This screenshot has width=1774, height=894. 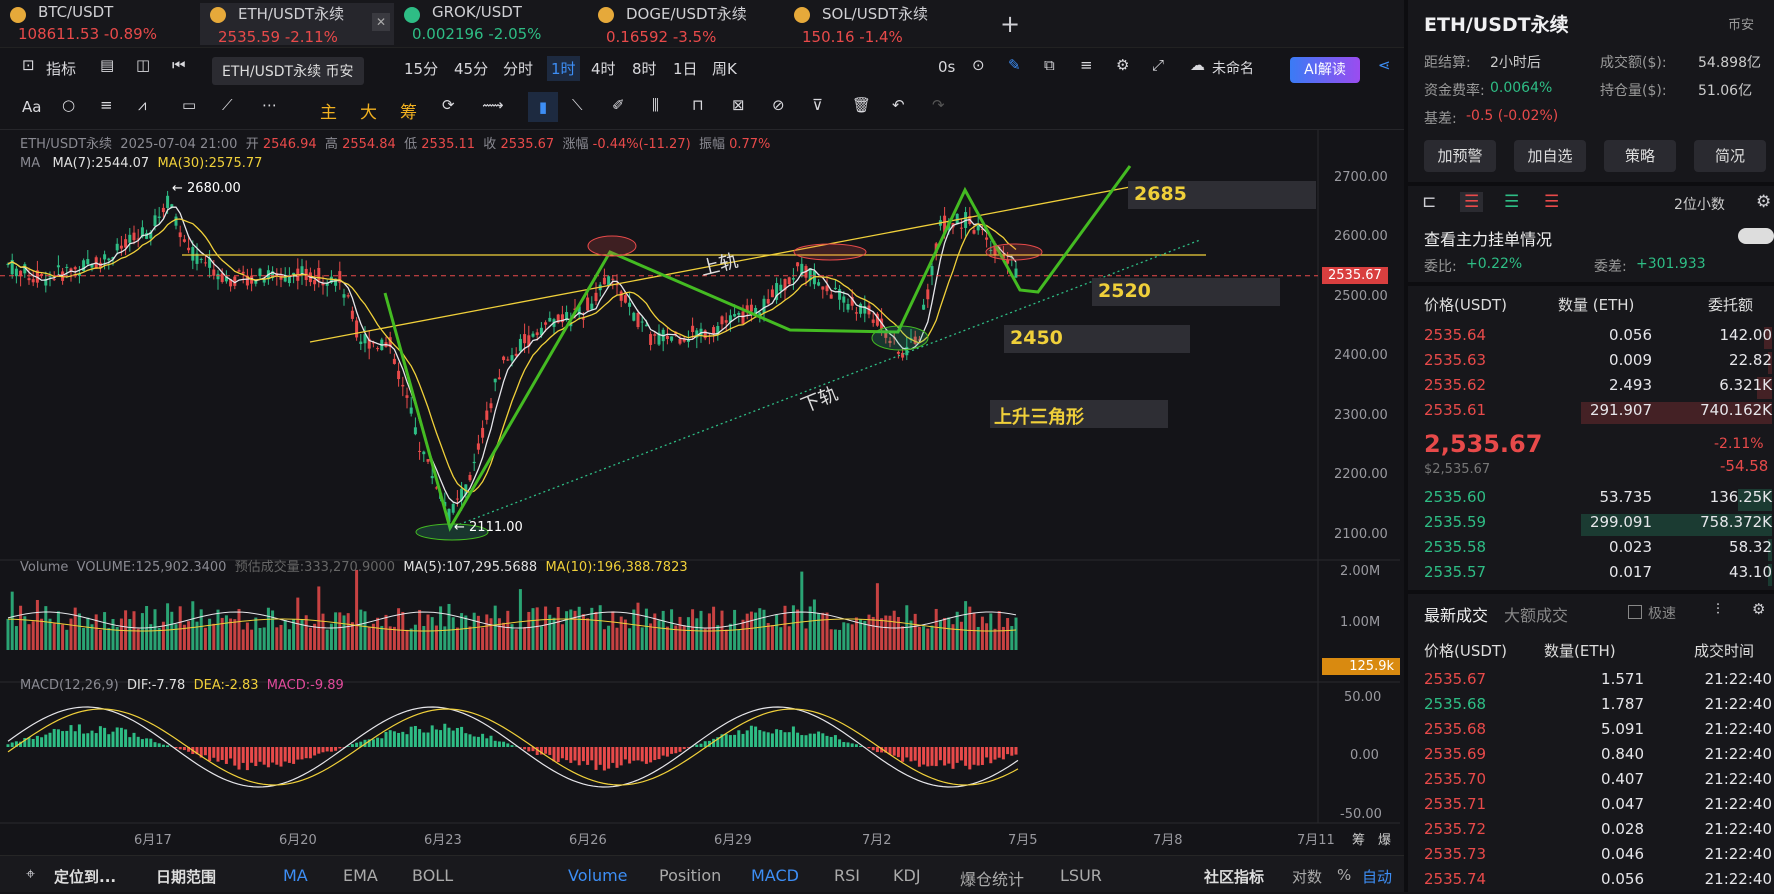 I want to click on circle-icon: ○, so click(x=68, y=105).